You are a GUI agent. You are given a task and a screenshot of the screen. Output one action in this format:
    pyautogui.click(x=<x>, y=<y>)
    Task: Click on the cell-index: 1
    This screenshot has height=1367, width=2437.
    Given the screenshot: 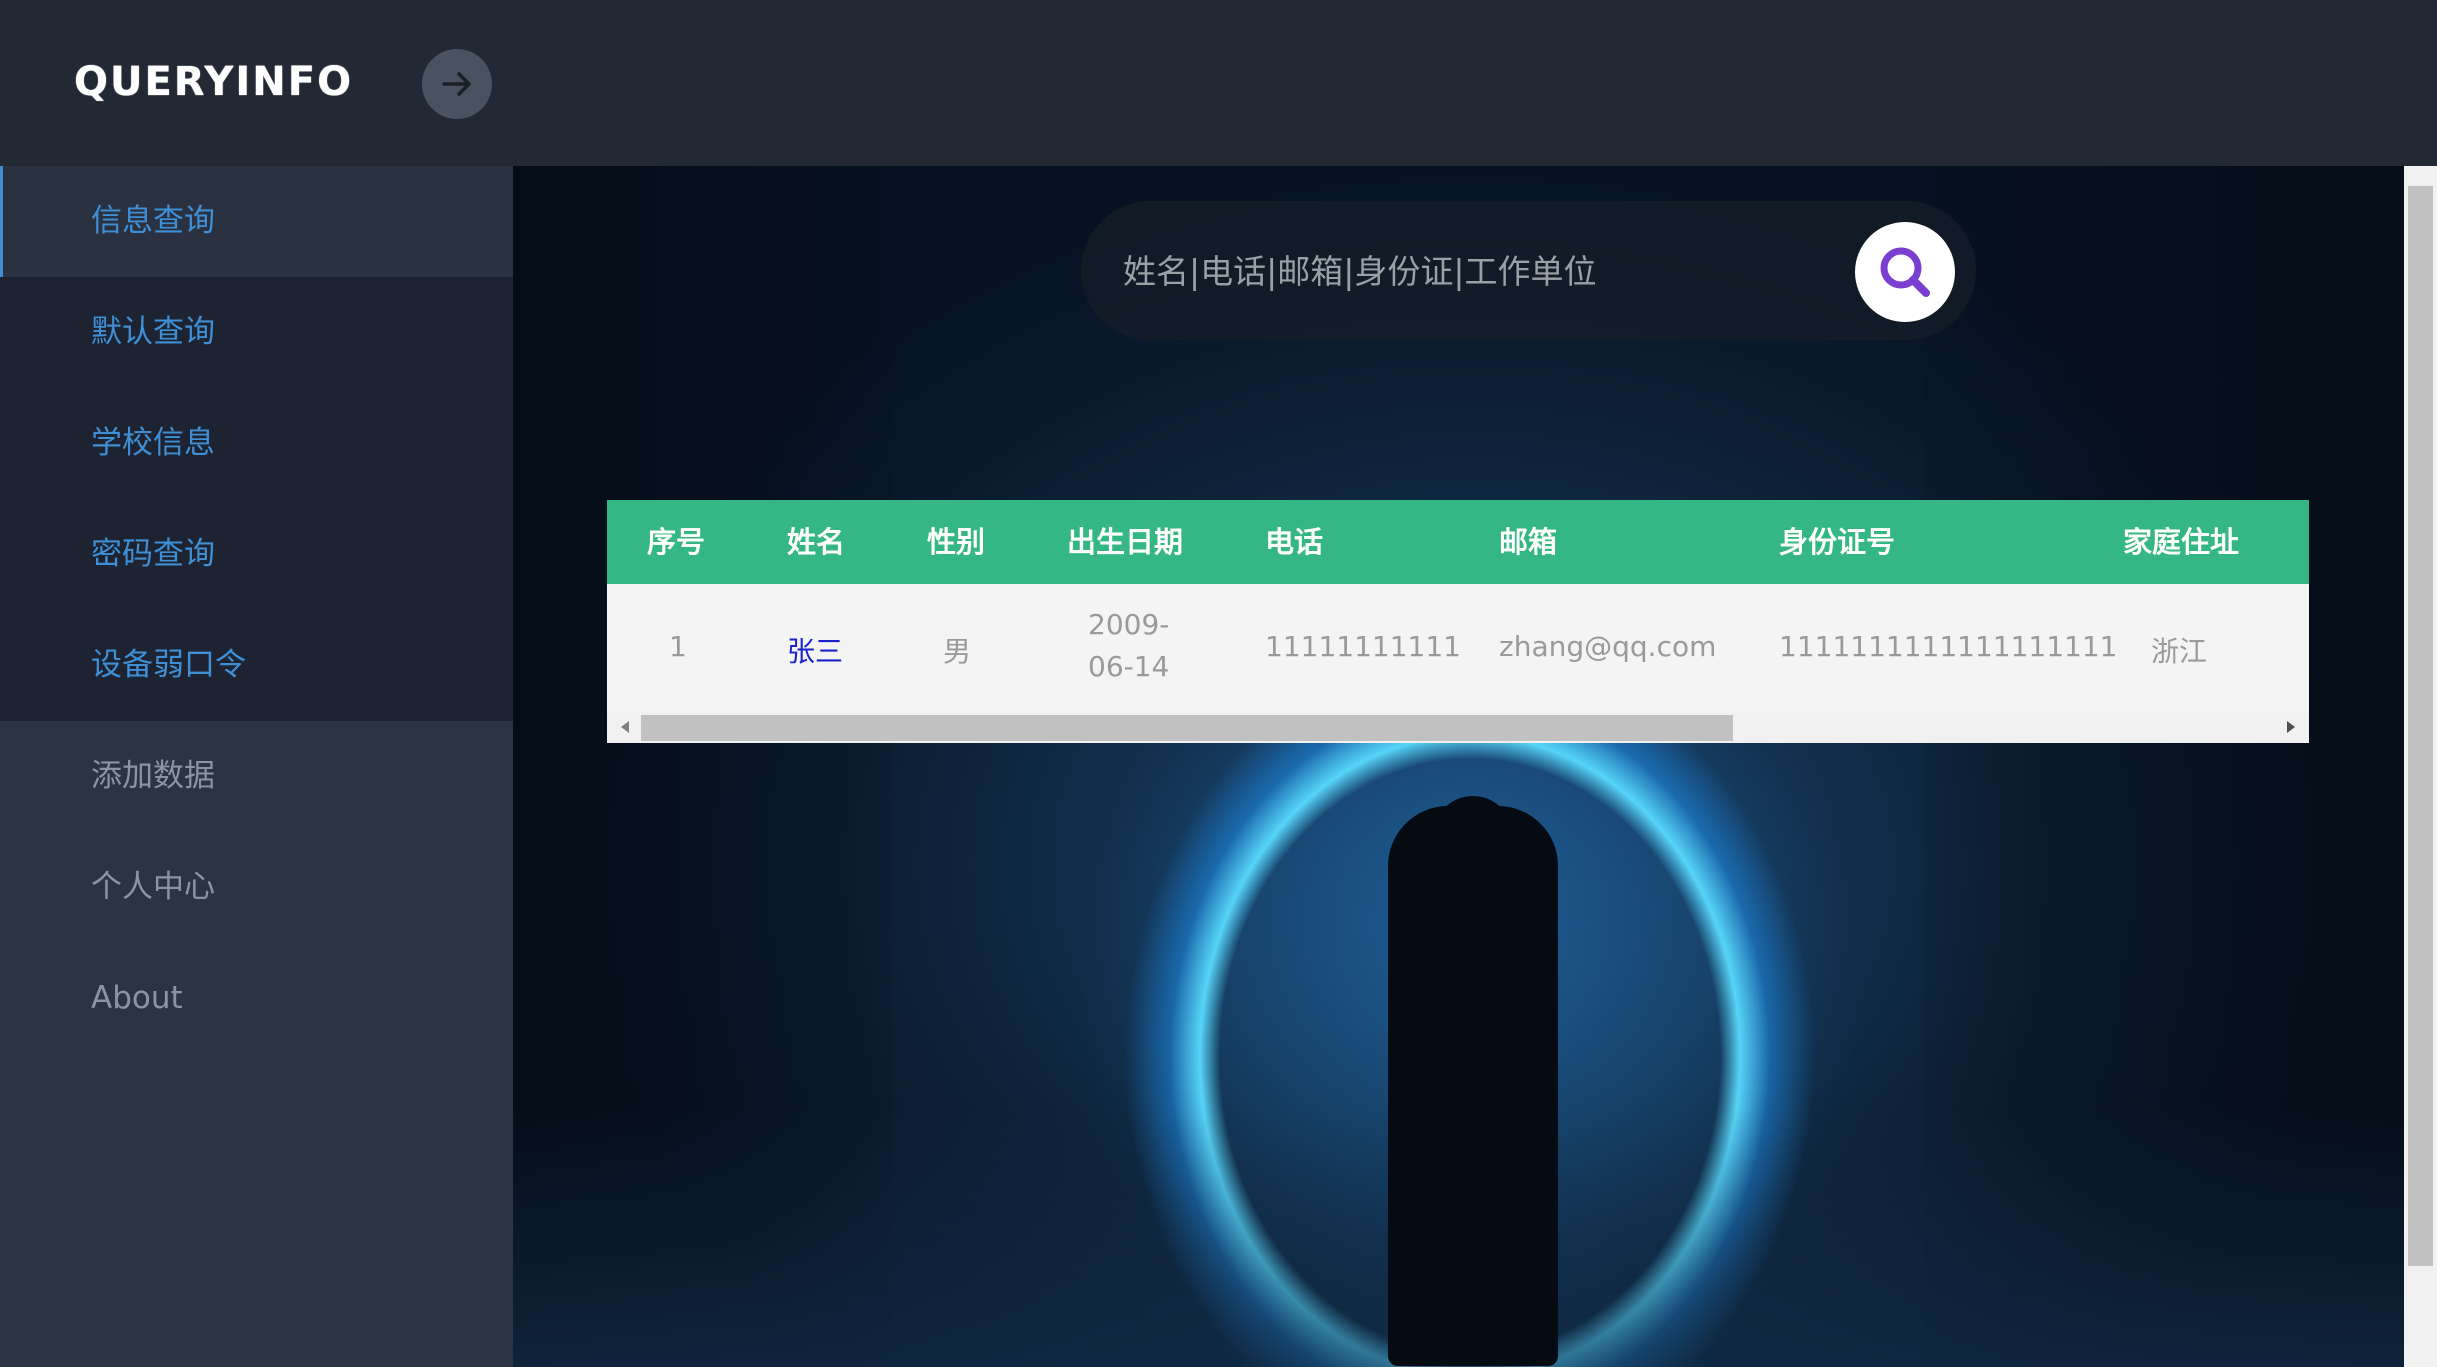 What is the action you would take?
    pyautogui.click(x=678, y=646)
    